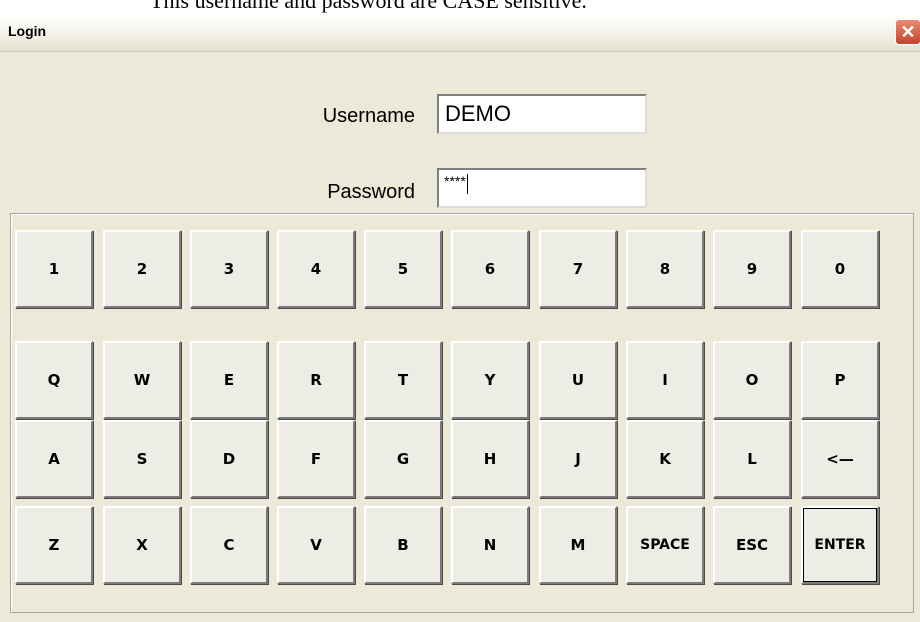  I want to click on key-s: S, so click(142, 459).